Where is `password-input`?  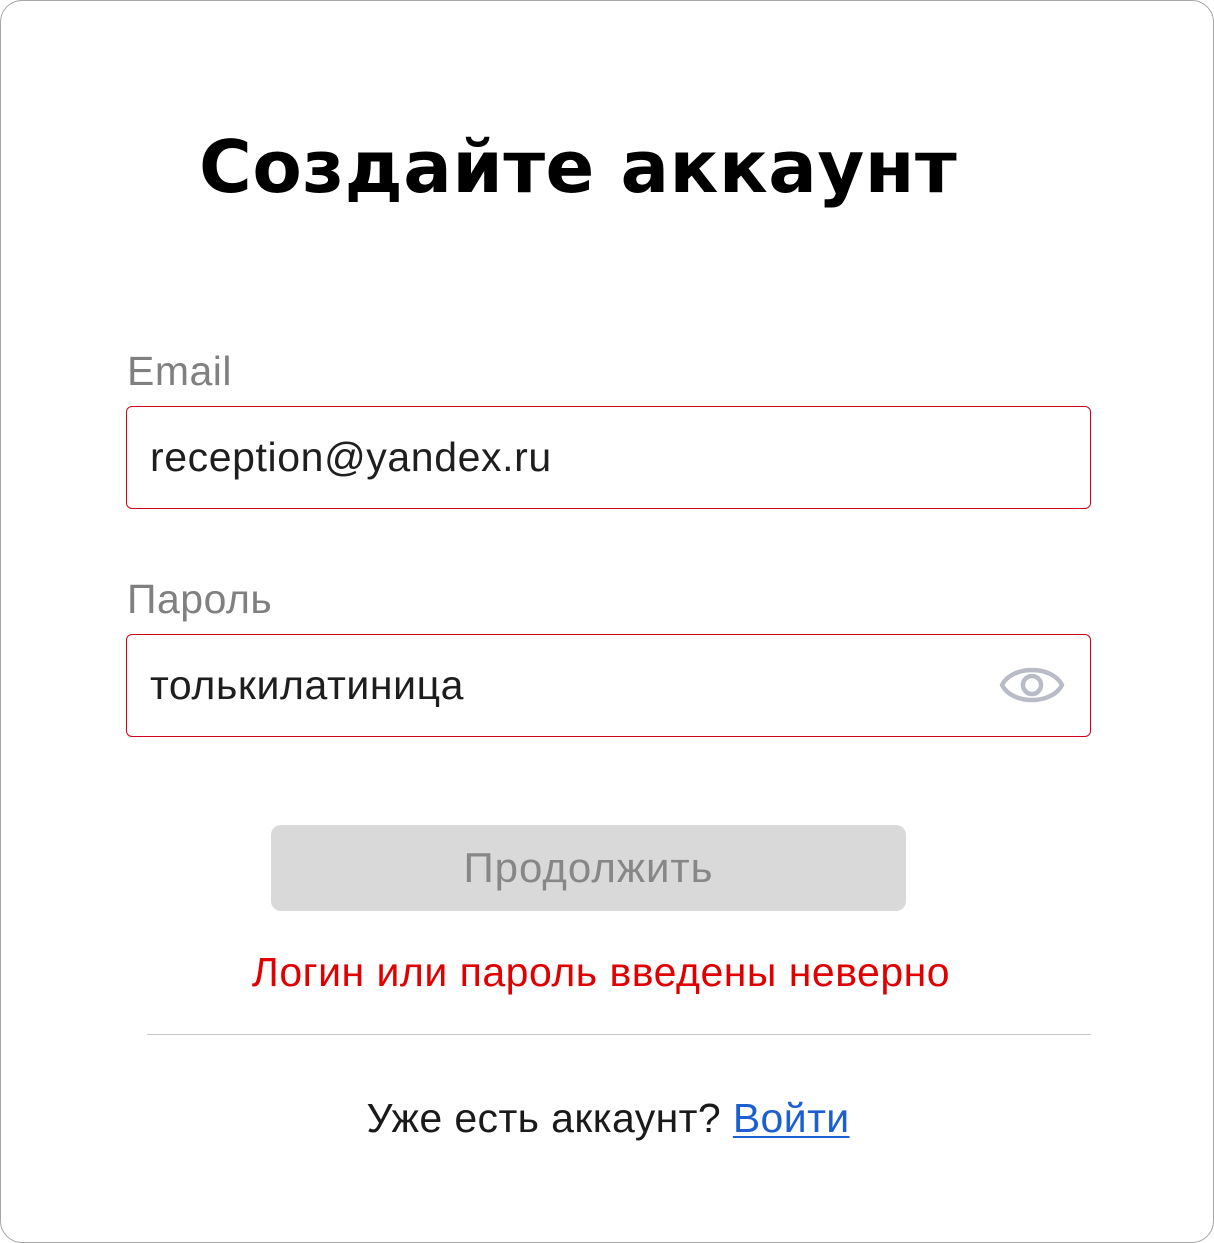 password-input is located at coordinates (560, 685).